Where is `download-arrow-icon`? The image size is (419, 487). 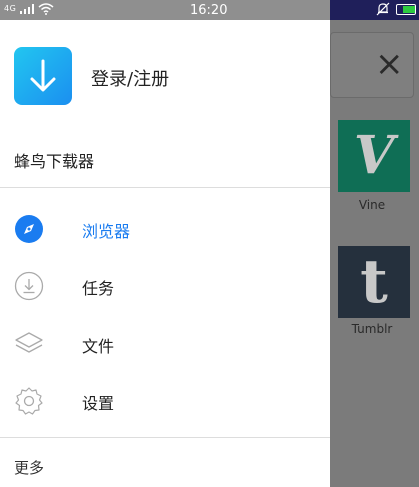
download-arrow-icon is located at coordinates (43, 75).